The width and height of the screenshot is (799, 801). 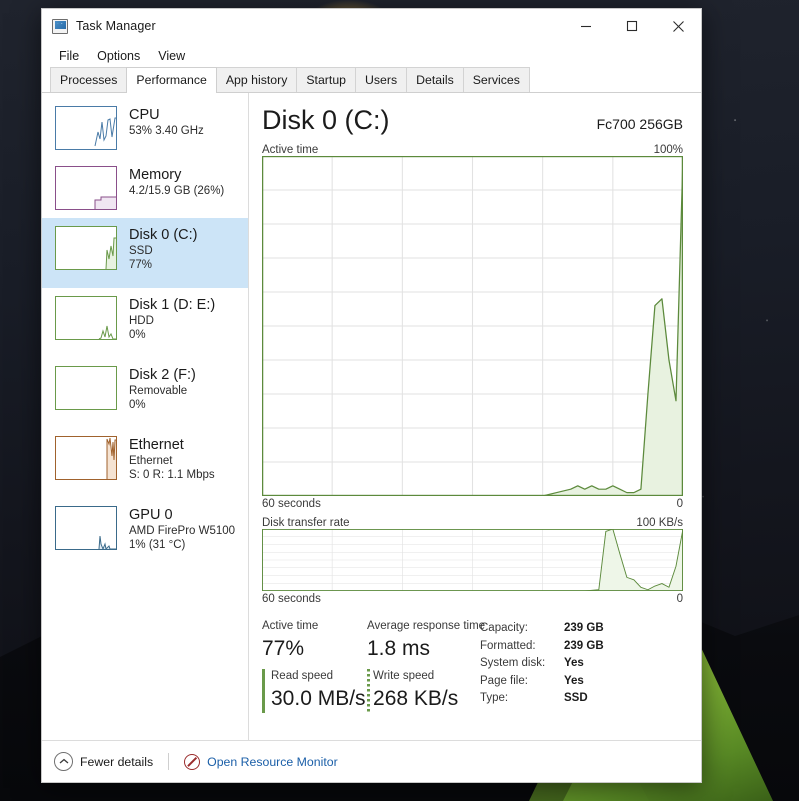 I want to click on spec-formatted-key: Formatted:, so click(x=508, y=645).